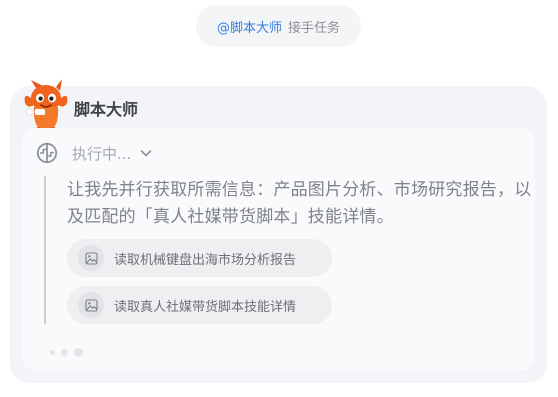  What do you see at coordinates (249, 26) in the screenshot?
I see `agent-mention: @脚本大师` at bounding box center [249, 26].